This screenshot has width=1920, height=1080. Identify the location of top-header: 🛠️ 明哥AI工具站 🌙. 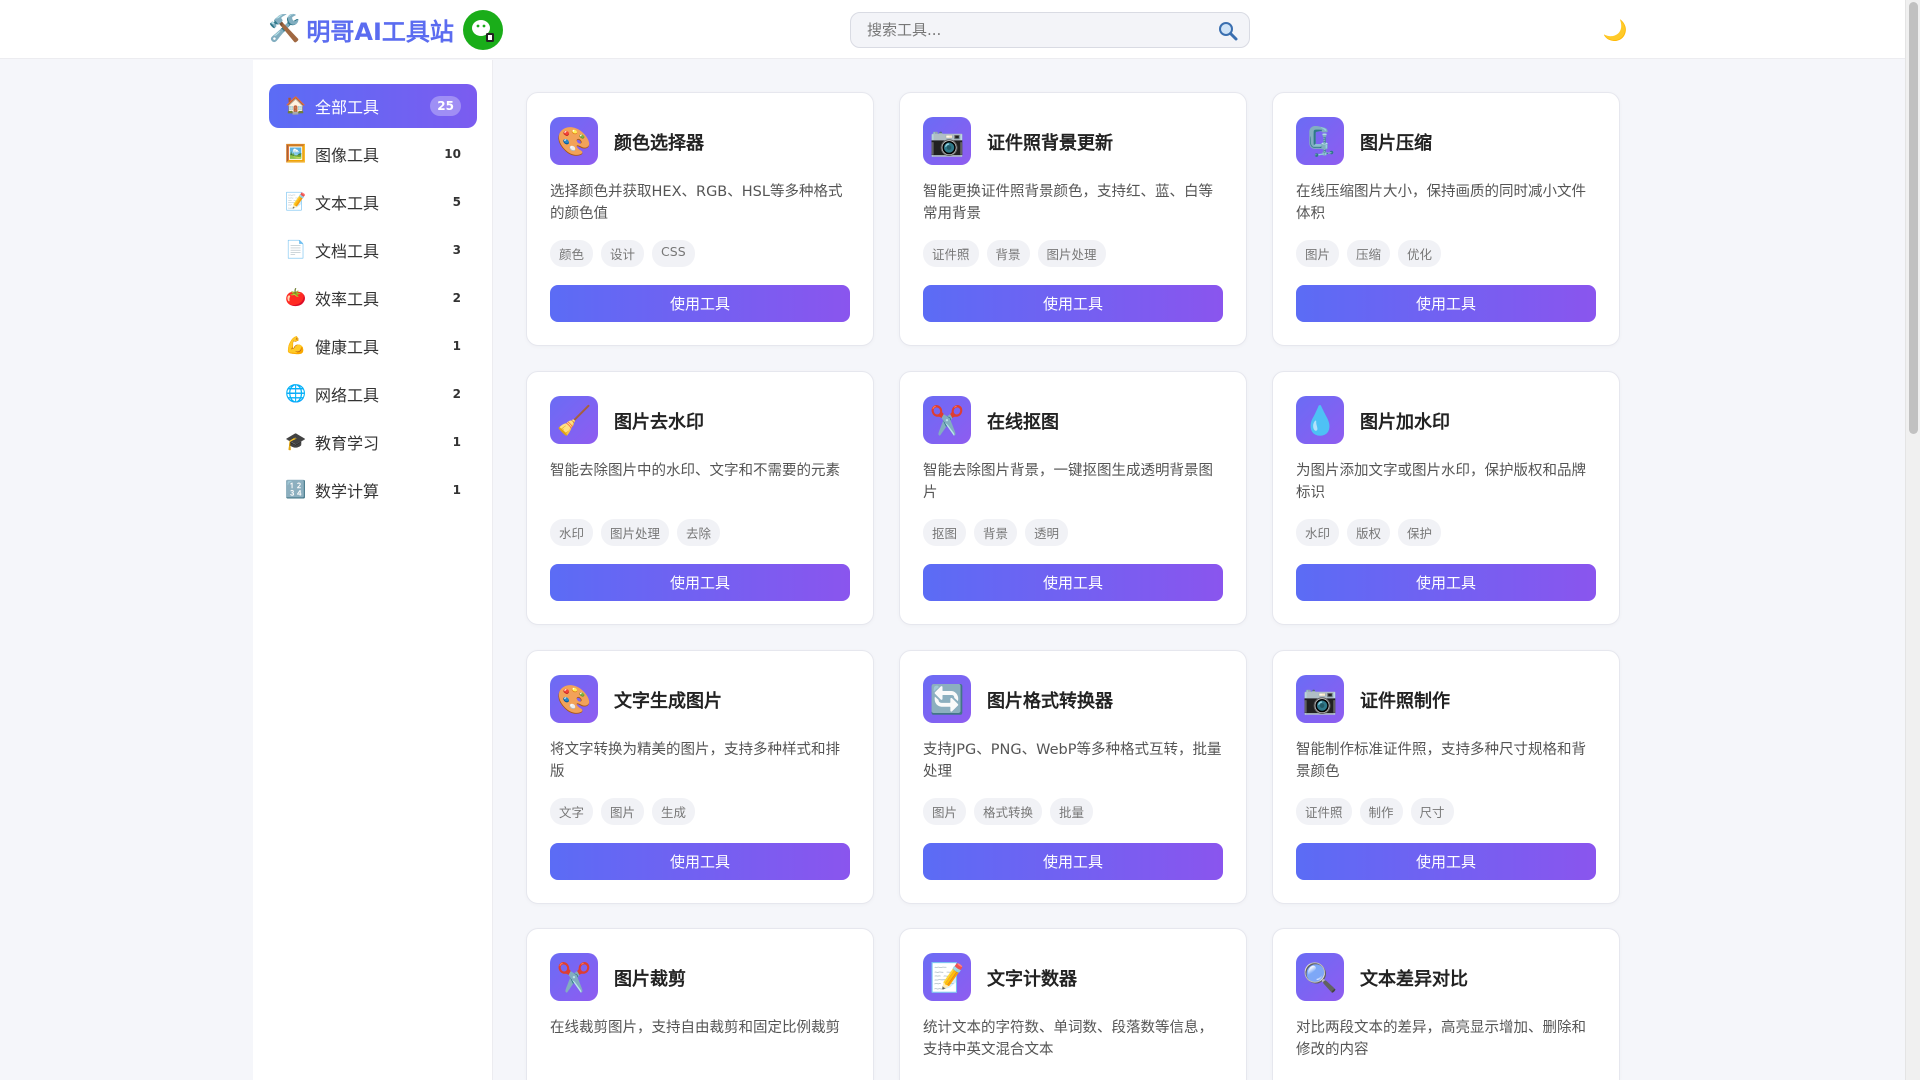
(952, 29).